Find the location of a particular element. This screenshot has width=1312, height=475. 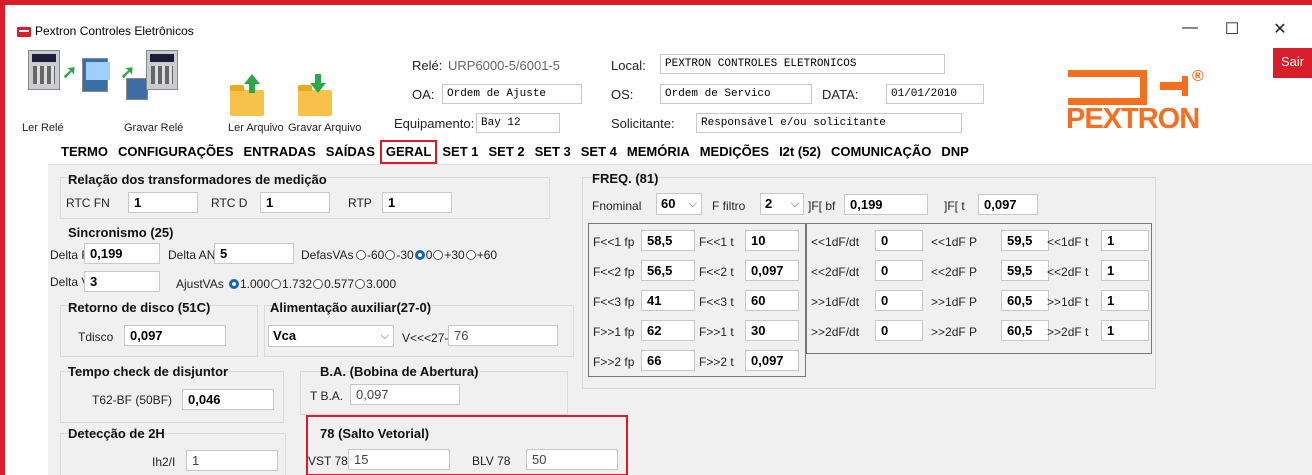

alim-select: Vca ⌵ is located at coordinates (331, 336).